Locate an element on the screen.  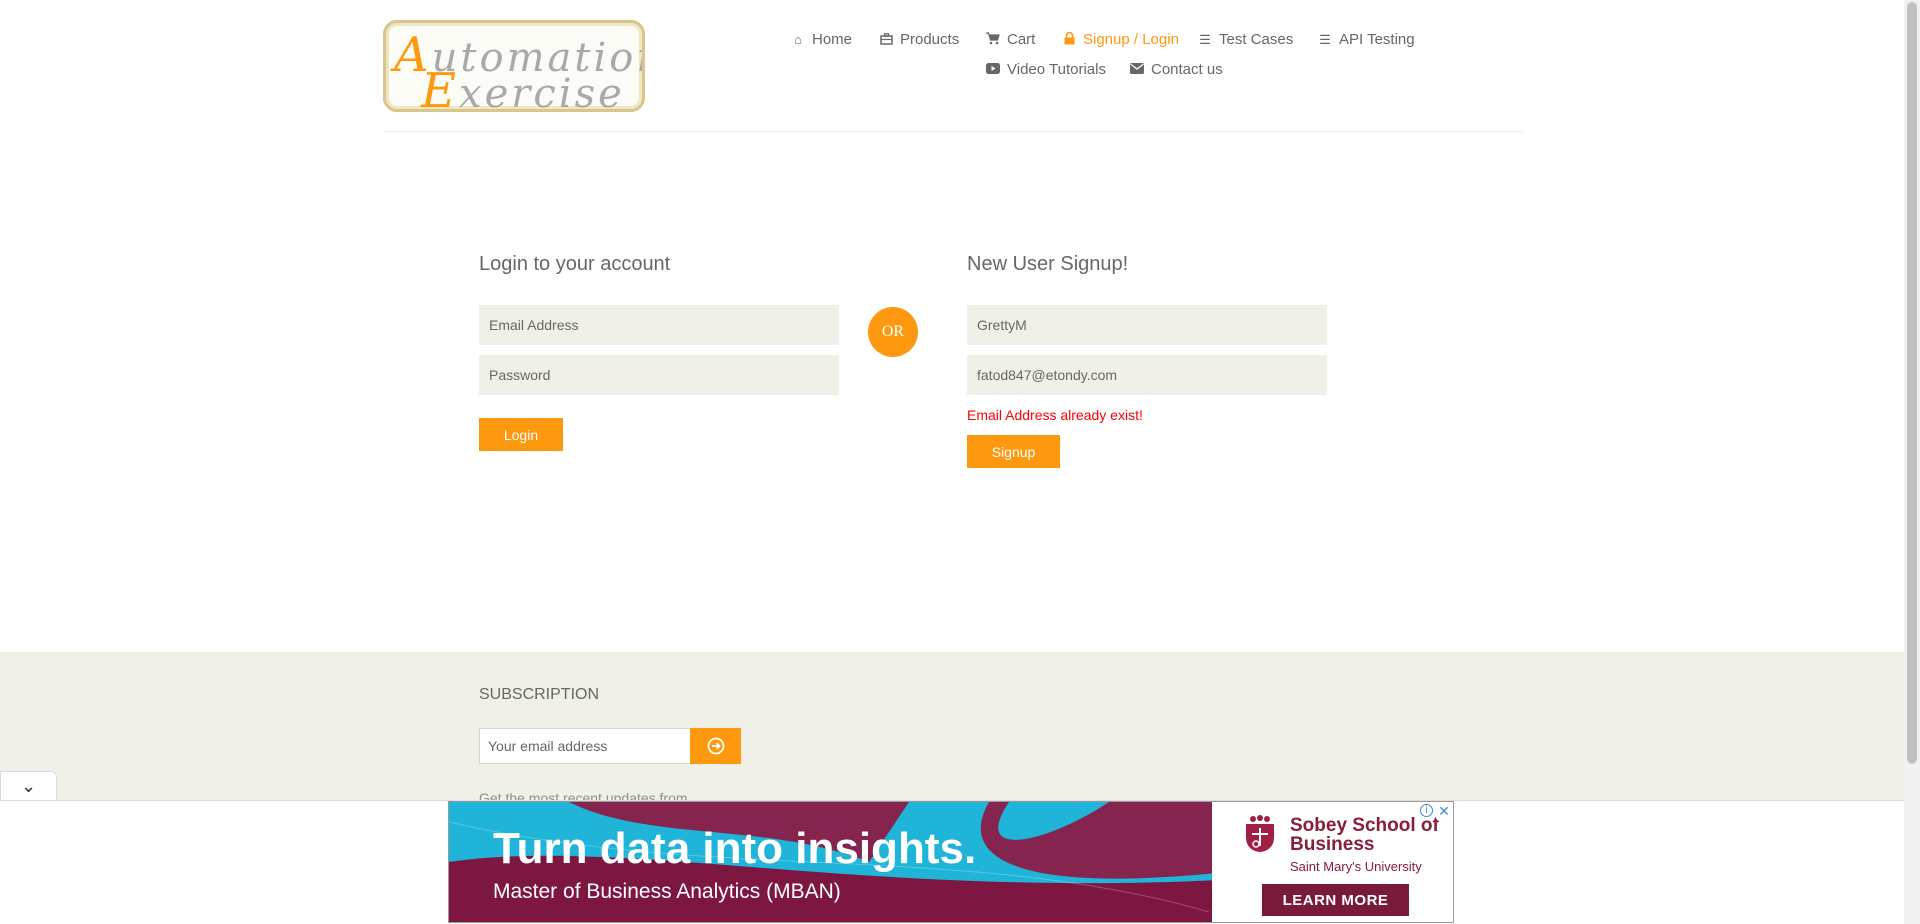
signup-button: Signup is located at coordinates (1013, 451).